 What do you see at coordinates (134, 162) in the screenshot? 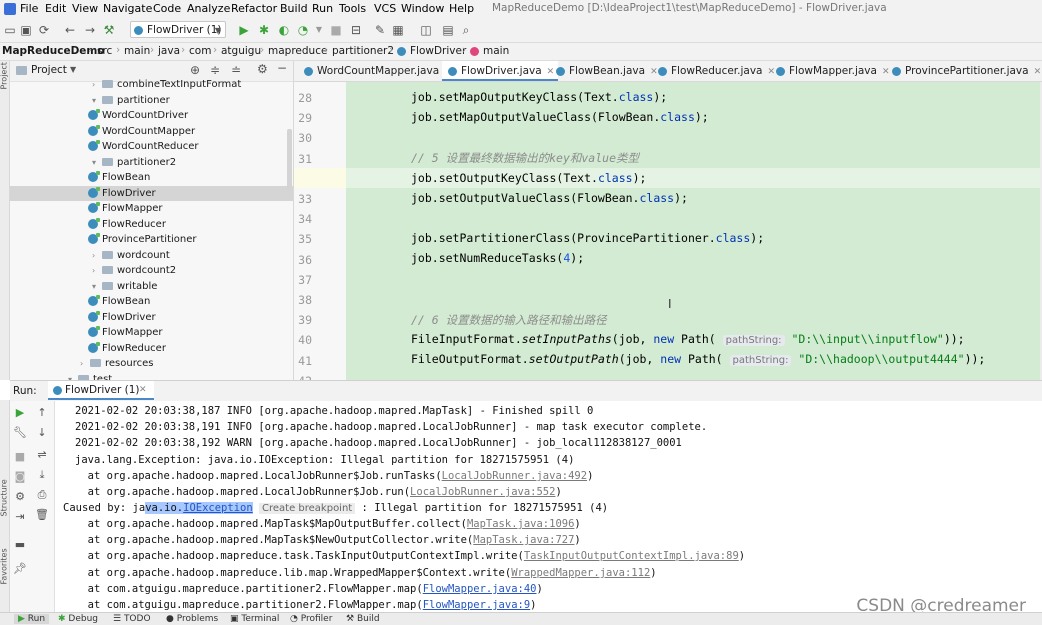
I see `tree-folder-row: ▾ partitioner2` at bounding box center [134, 162].